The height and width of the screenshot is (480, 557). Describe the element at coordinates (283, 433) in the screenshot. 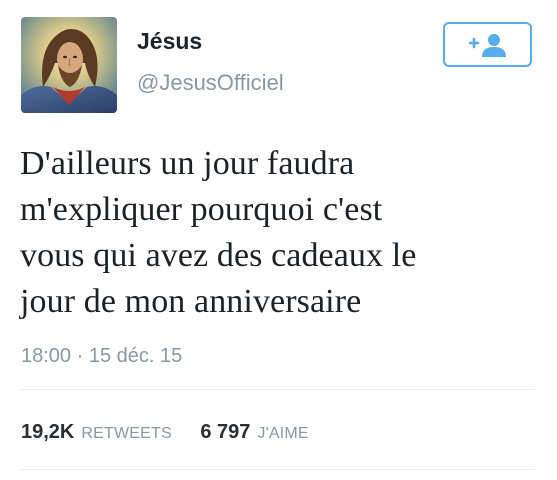

I see `likes-label: J'AIME` at that location.